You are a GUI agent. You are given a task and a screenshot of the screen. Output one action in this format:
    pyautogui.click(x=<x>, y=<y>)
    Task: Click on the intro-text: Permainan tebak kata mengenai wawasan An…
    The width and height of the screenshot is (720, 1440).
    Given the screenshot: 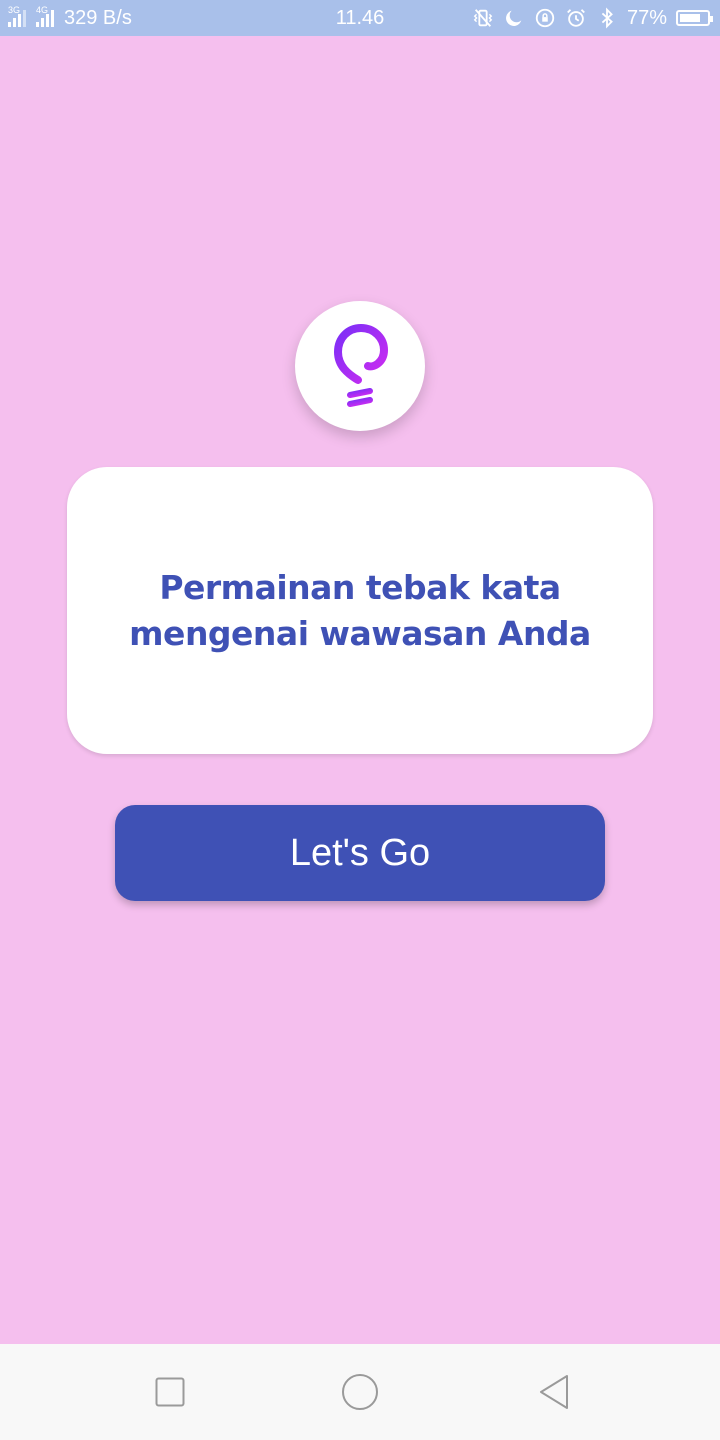 What is the action you would take?
    pyautogui.click(x=360, y=611)
    